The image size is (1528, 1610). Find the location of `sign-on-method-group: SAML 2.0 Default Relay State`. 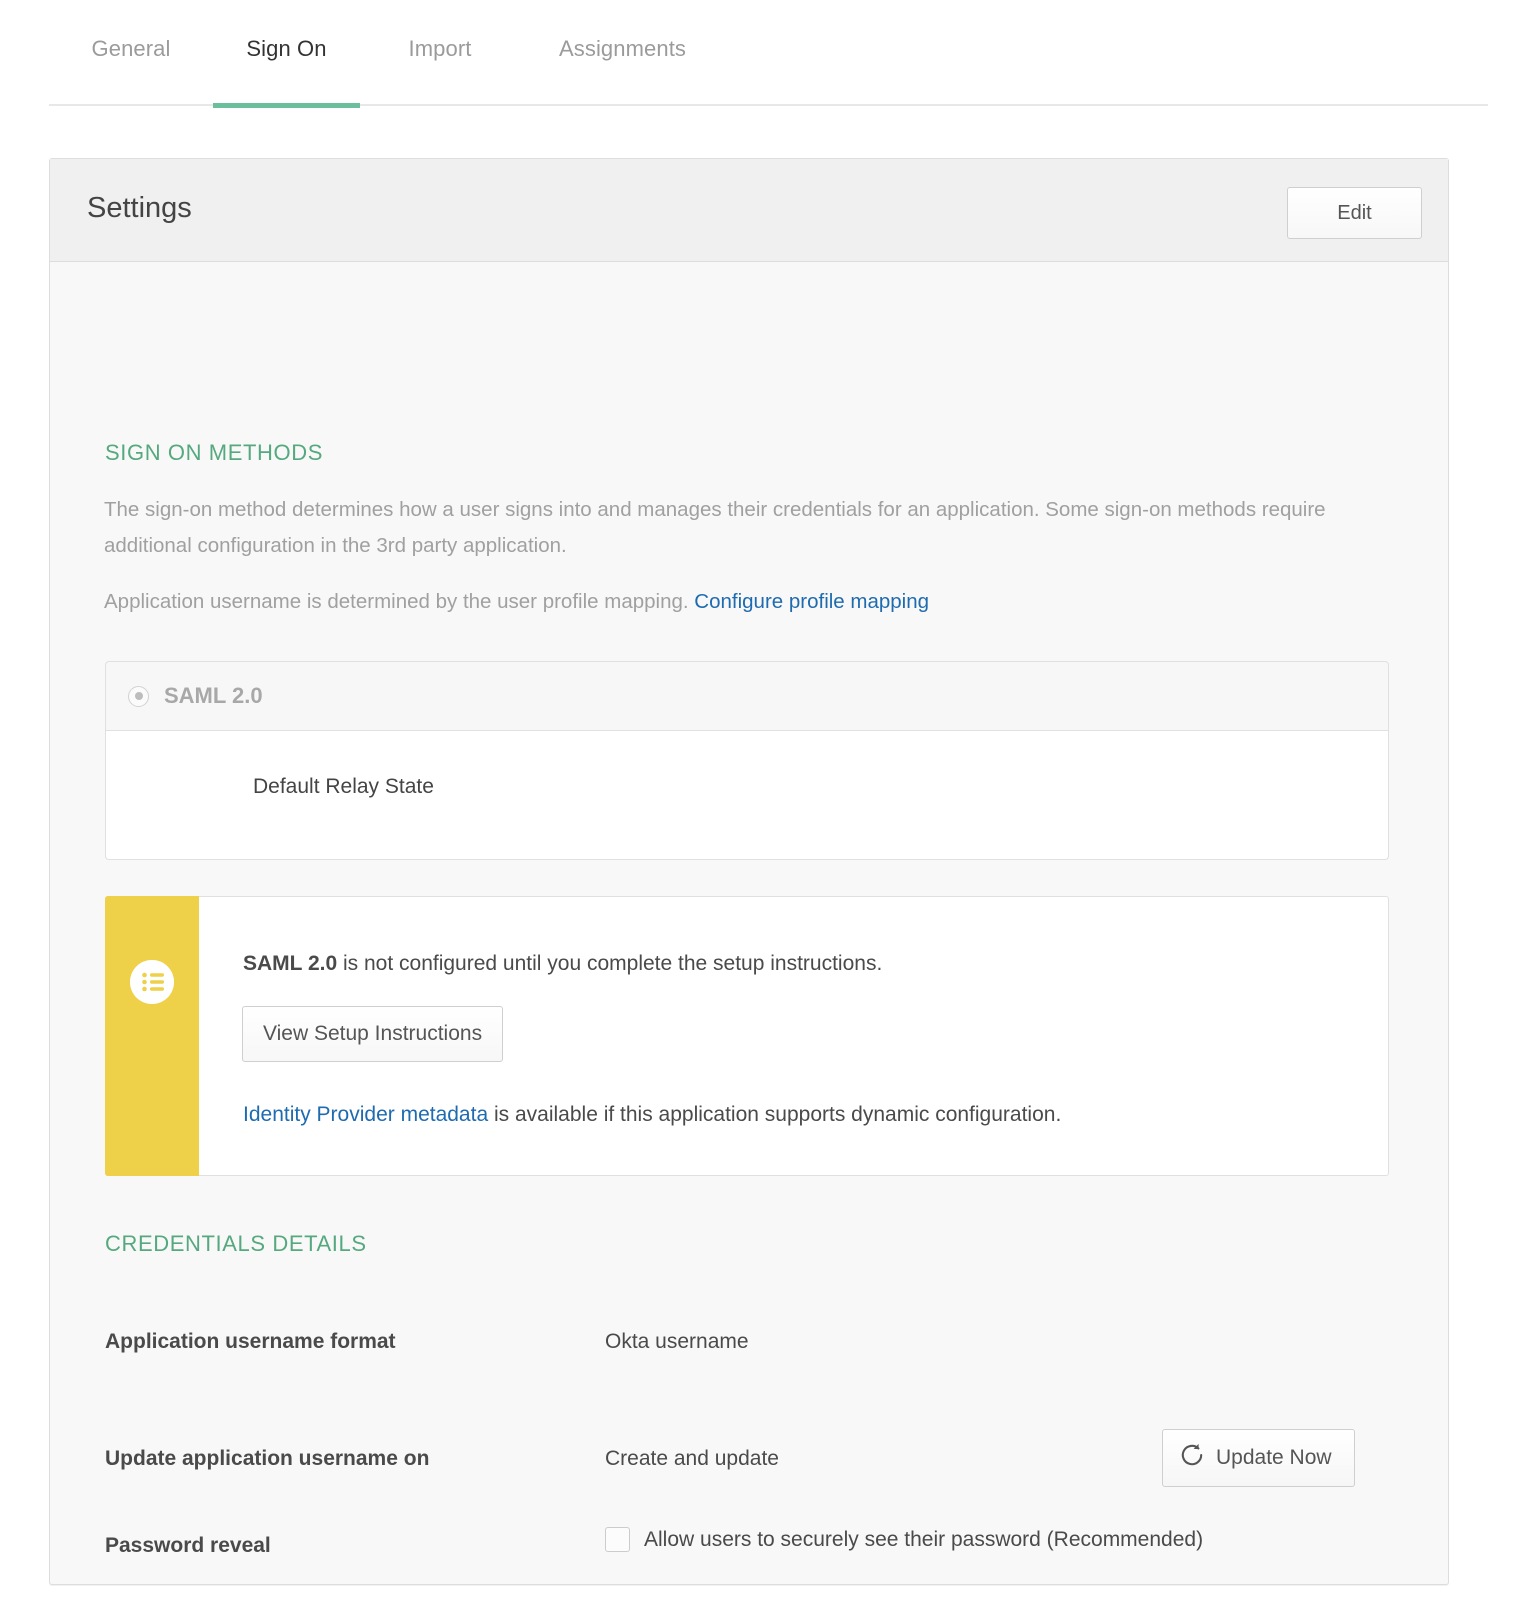

sign-on-method-group: SAML 2.0 Default Relay State is located at coordinates (747, 760).